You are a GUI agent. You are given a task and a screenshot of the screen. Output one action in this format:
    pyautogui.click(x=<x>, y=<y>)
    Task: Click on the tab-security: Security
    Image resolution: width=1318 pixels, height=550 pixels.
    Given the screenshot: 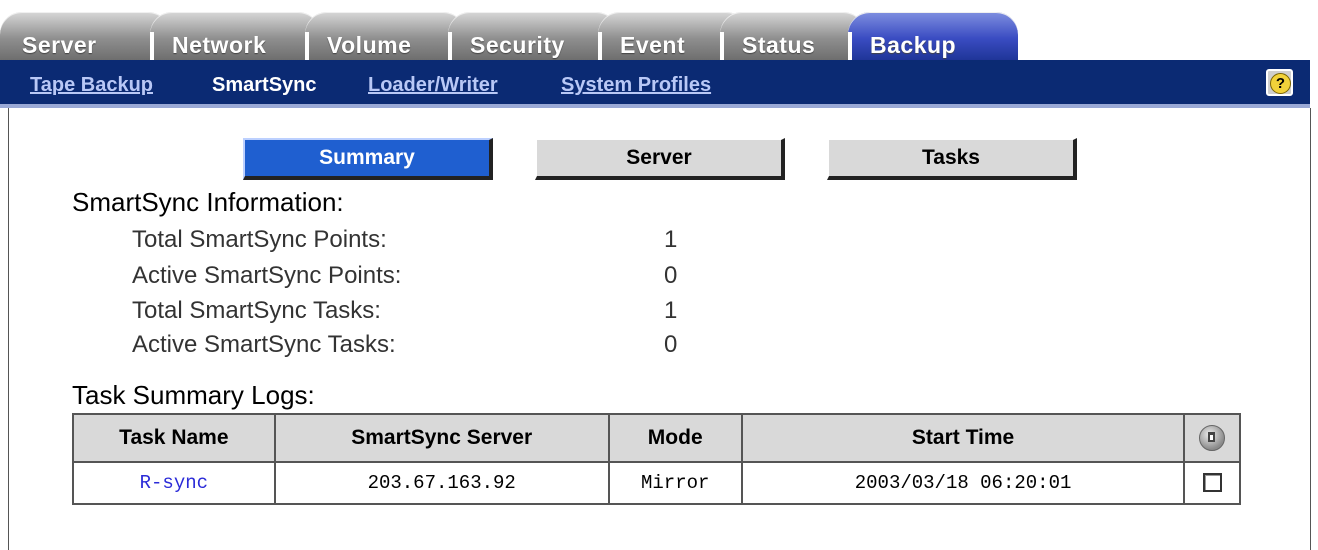 What is the action you would take?
    pyautogui.click(x=533, y=36)
    